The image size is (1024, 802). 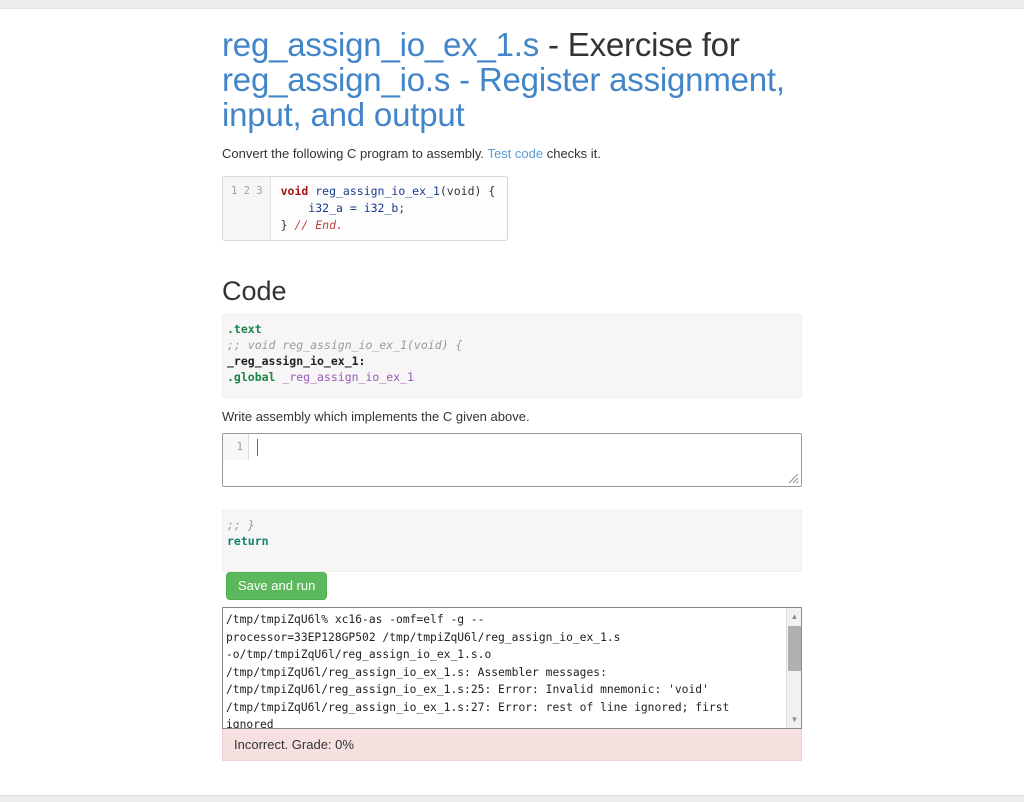 What do you see at coordinates (254, 291) in the screenshot?
I see `code-section-heading: Code` at bounding box center [254, 291].